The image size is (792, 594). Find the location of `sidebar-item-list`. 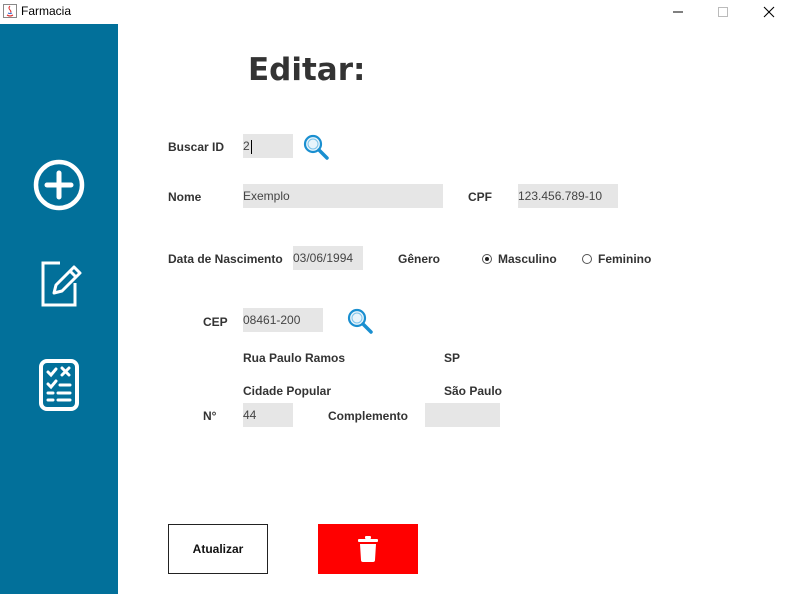

sidebar-item-list is located at coordinates (59, 385).